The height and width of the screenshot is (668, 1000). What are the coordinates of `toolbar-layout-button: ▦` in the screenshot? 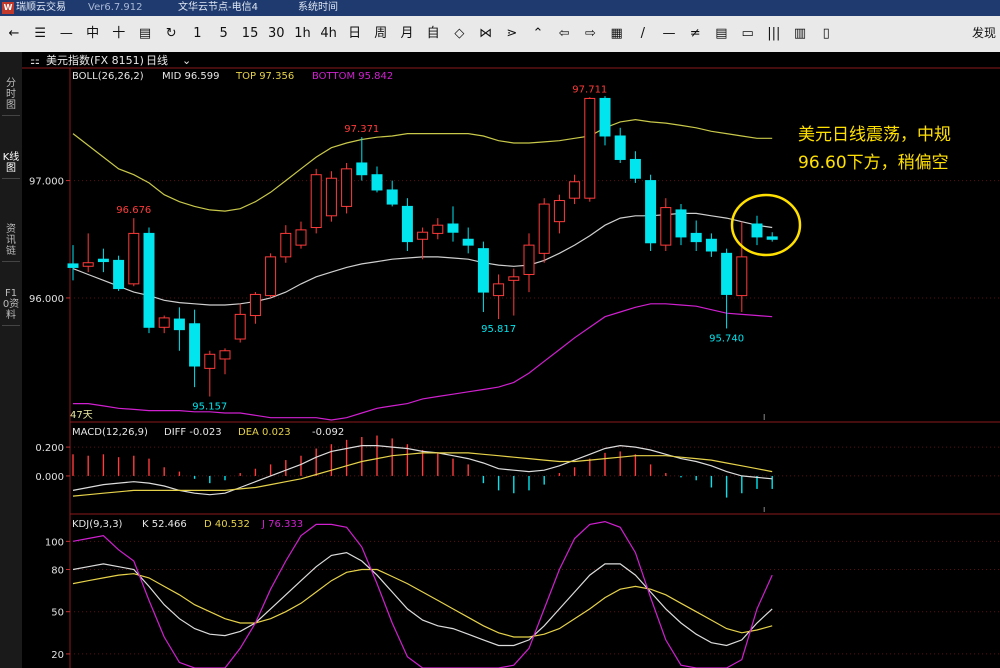 It's located at (617, 34).